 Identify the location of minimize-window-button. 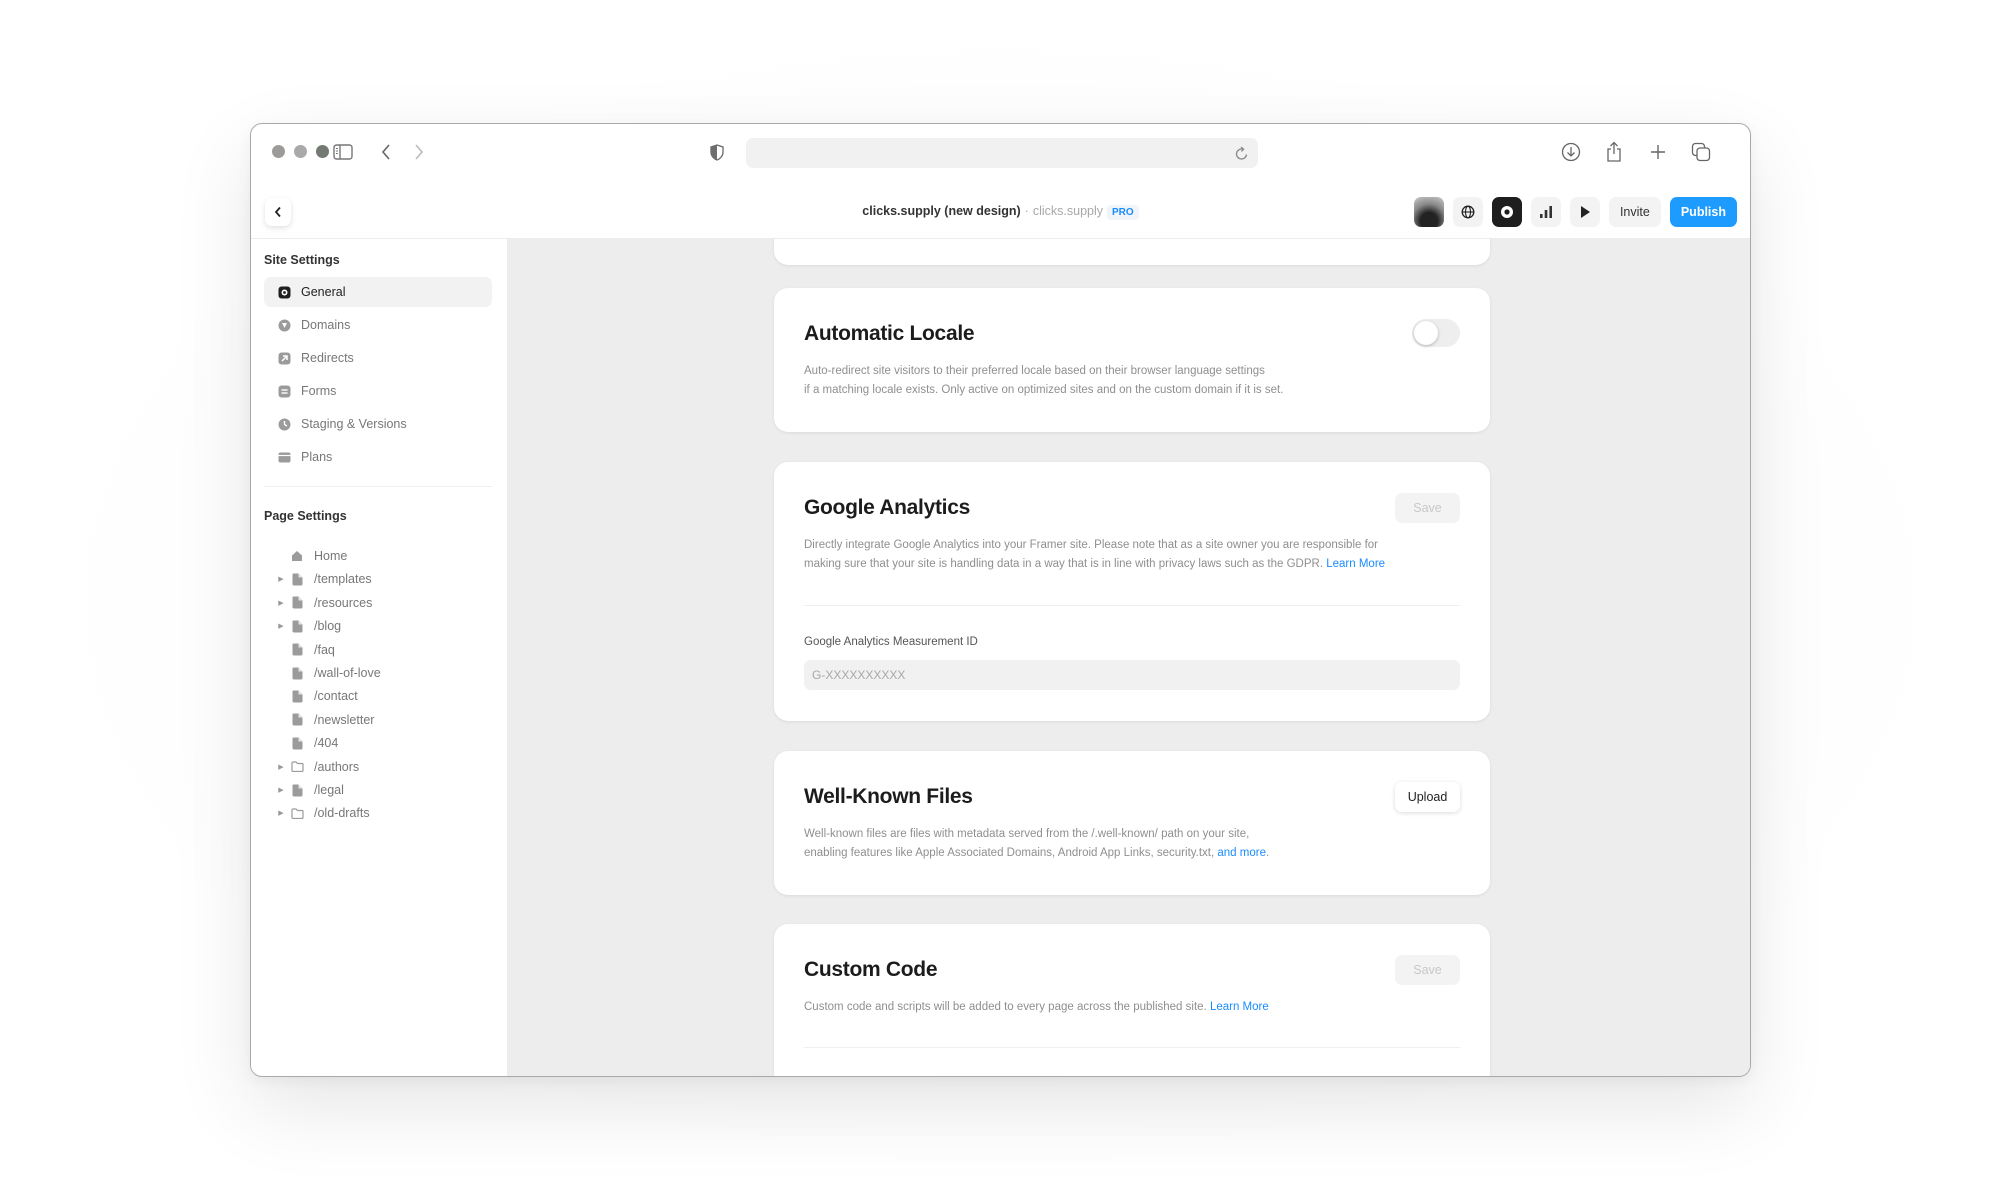
(300, 151).